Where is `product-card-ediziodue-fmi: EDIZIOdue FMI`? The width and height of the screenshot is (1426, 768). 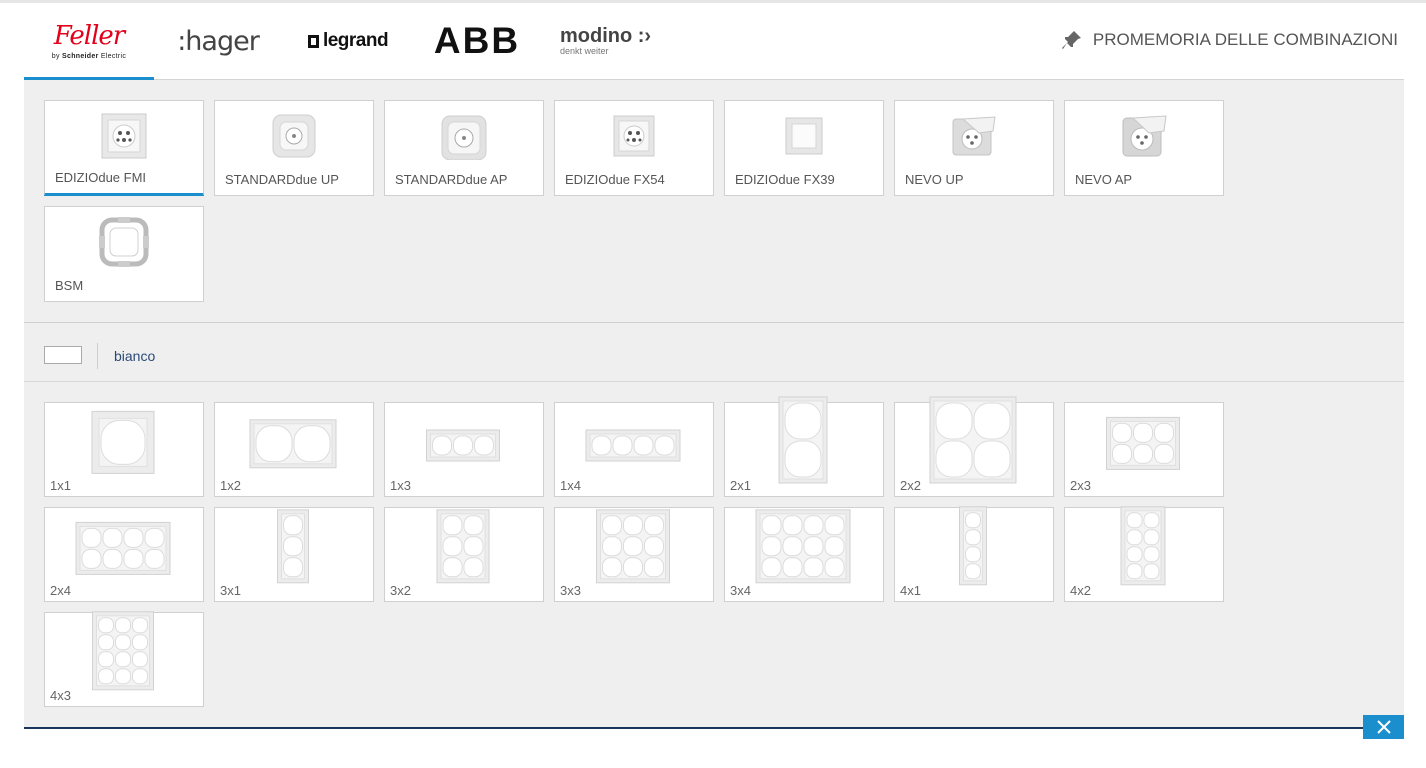 product-card-ediziodue-fmi: EDIZIOdue FMI is located at coordinates (124, 148).